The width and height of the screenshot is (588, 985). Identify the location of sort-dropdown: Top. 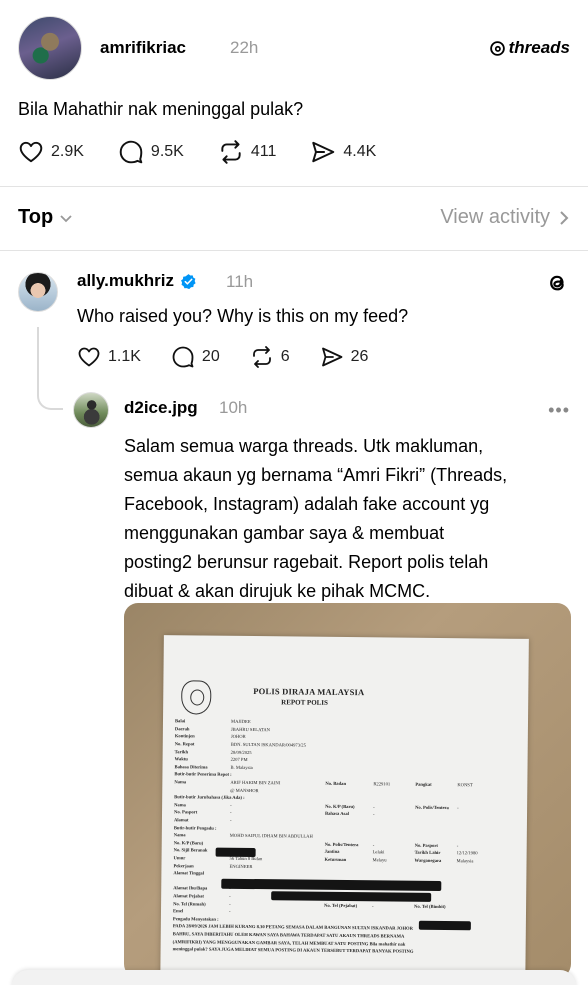
(45, 217).